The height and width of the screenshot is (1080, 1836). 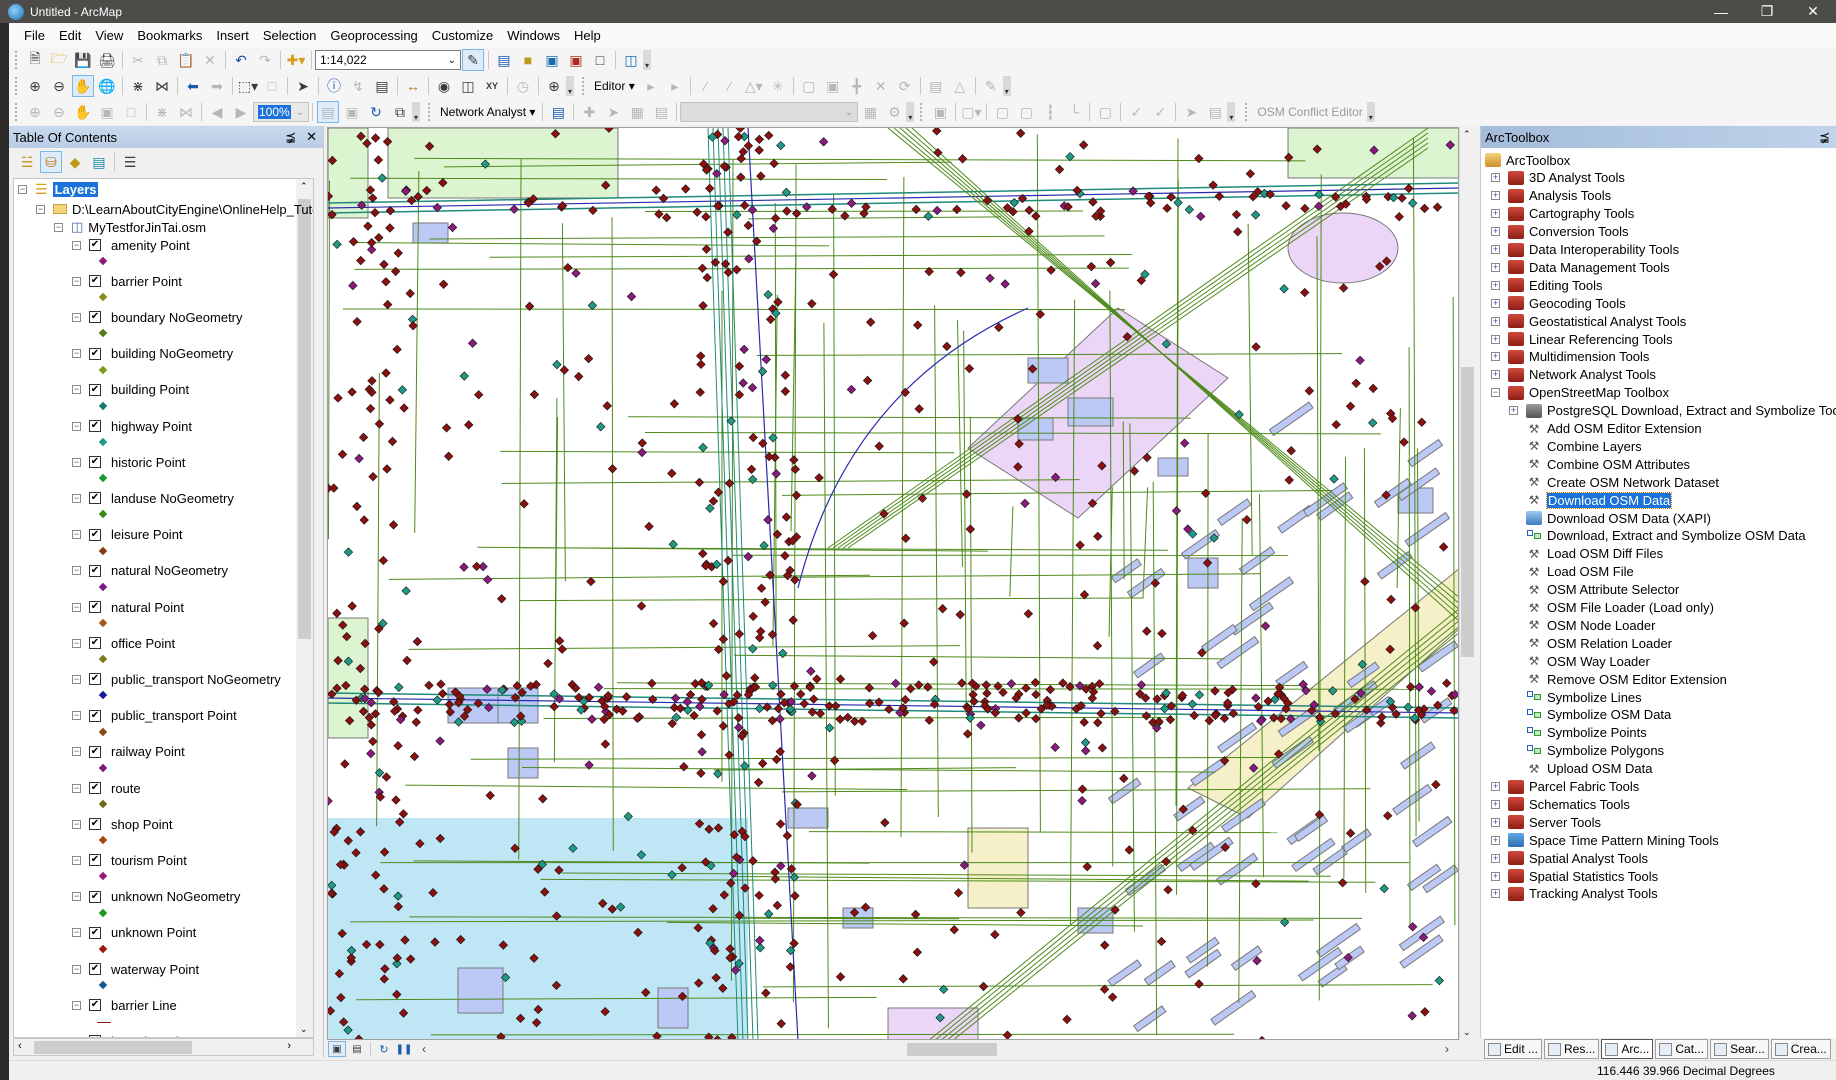 What do you see at coordinates (296, 60) in the screenshot?
I see `add-data-icon: ✚▾` at bounding box center [296, 60].